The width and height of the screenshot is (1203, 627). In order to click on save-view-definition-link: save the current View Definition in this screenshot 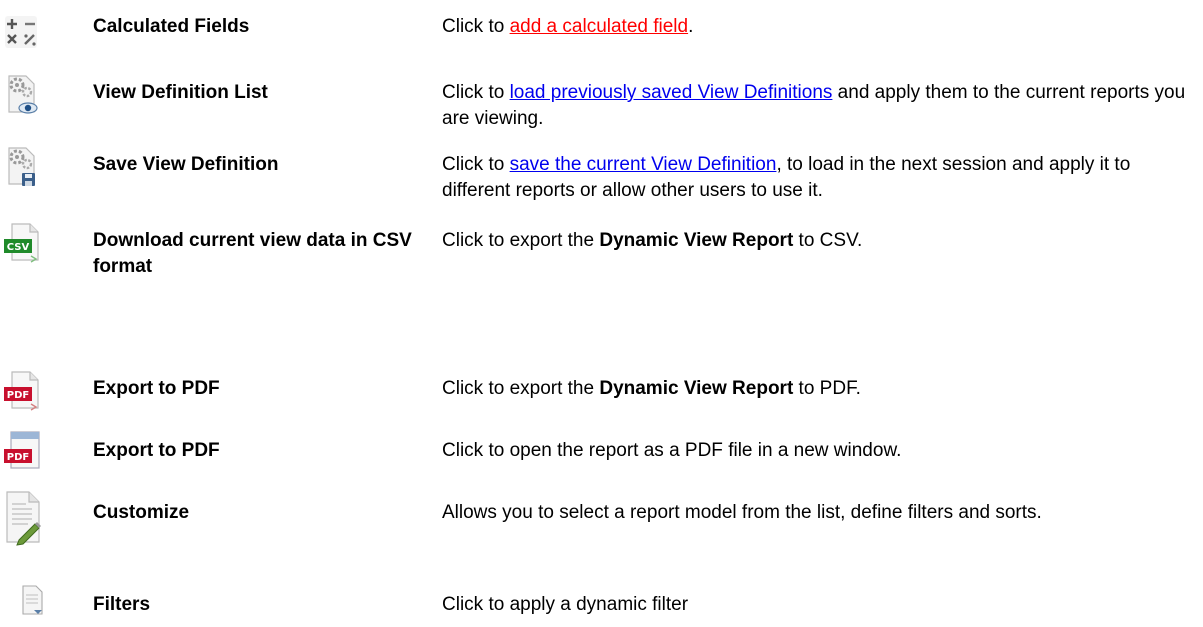, I will do `click(643, 164)`.